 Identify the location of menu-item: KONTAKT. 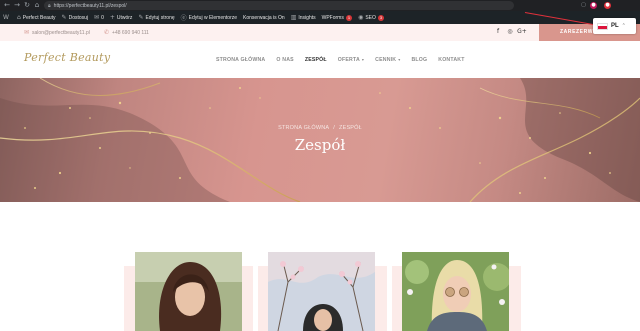
(451, 60).